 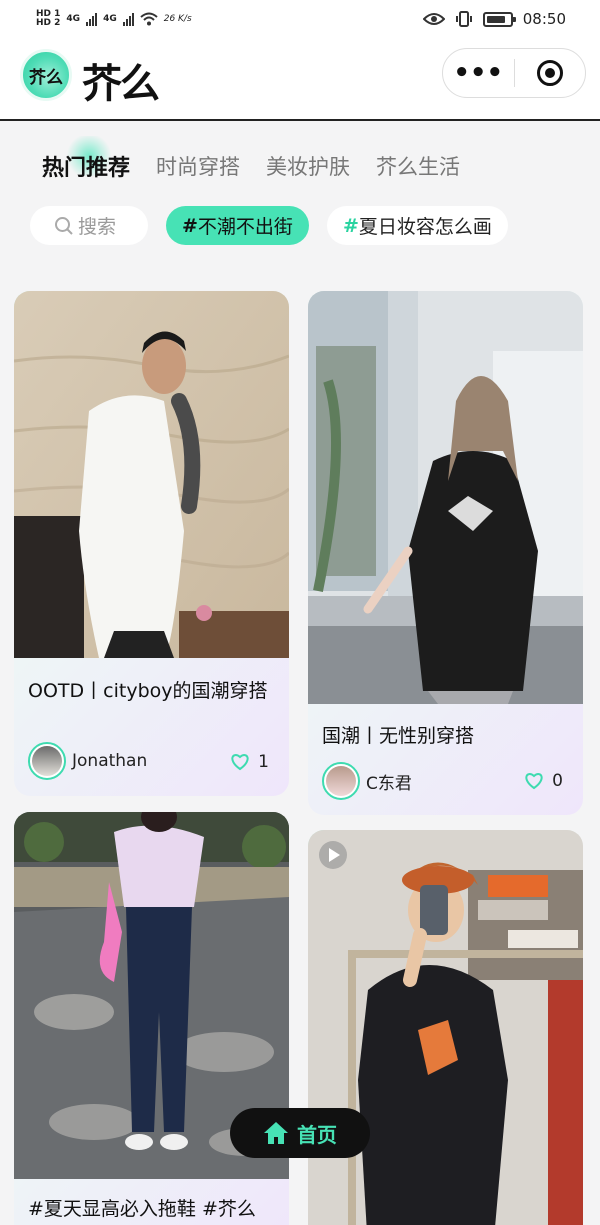 I want to click on tab-fashion: 时尚穿搭, so click(x=198, y=166).